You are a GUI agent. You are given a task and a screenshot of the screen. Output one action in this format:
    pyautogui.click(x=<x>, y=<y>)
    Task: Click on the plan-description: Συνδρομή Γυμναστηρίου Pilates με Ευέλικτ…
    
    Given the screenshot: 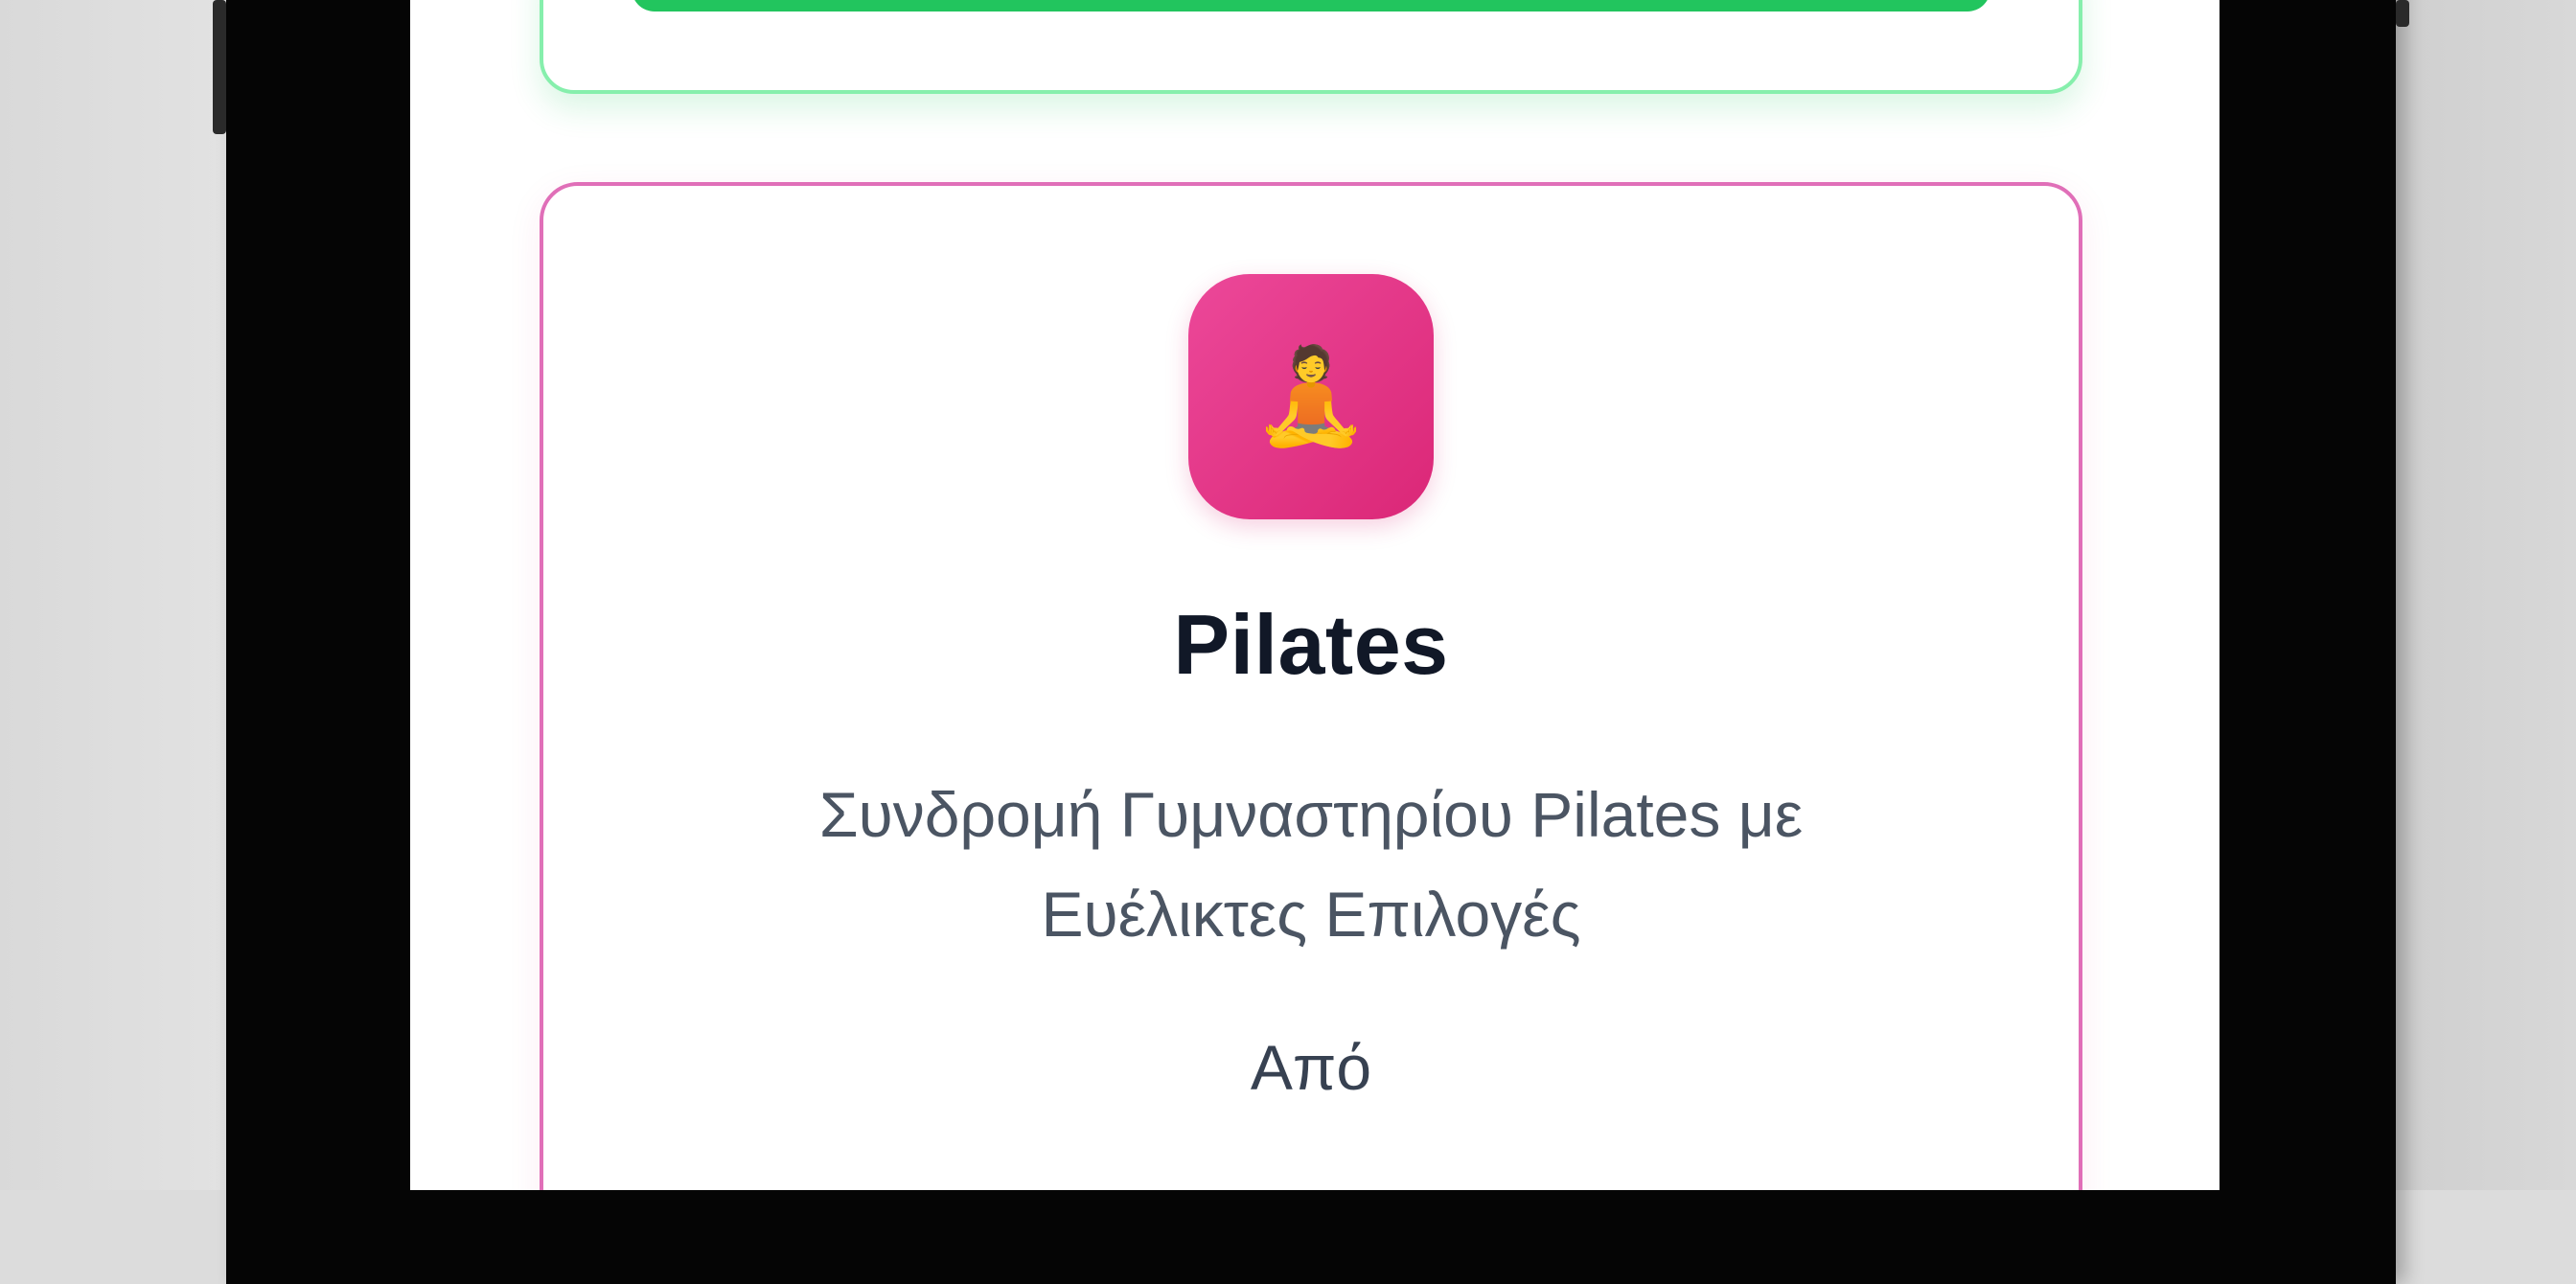 What is the action you would take?
    pyautogui.click(x=1311, y=864)
    